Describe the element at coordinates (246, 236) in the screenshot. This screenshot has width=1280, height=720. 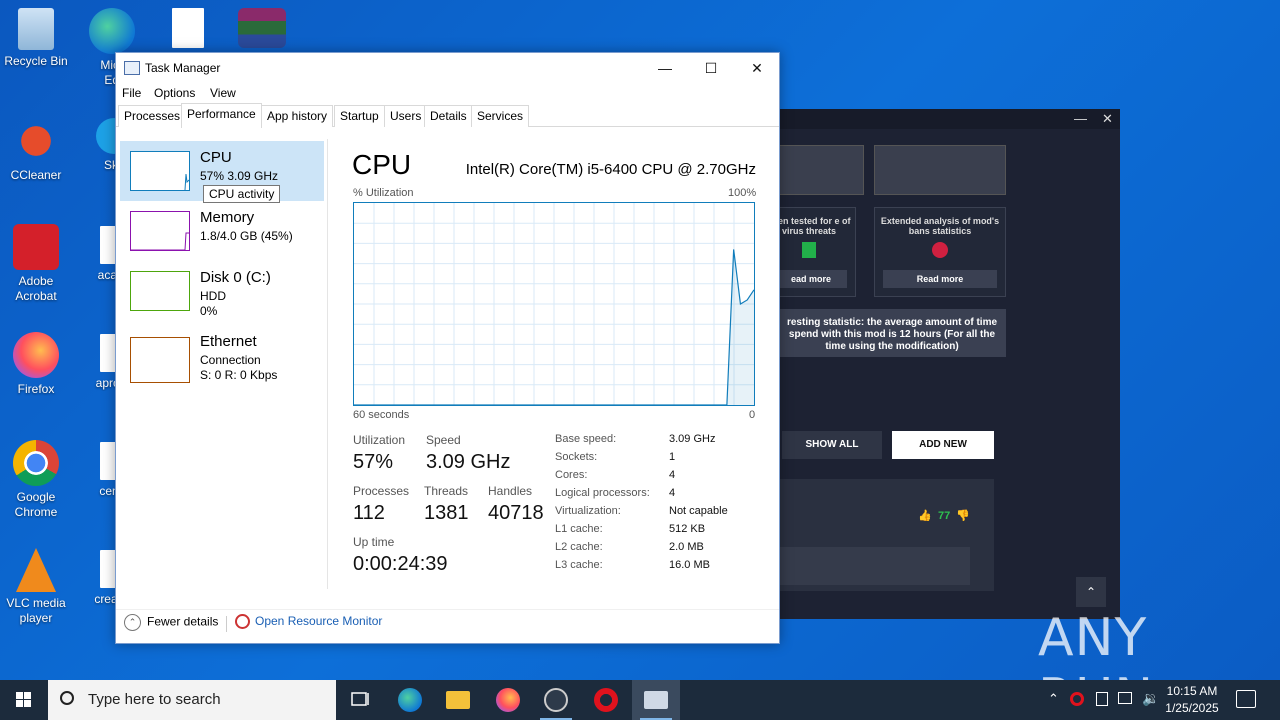
I see `sidebar-item-value: 1.8/4.0 GB (45%)` at that location.